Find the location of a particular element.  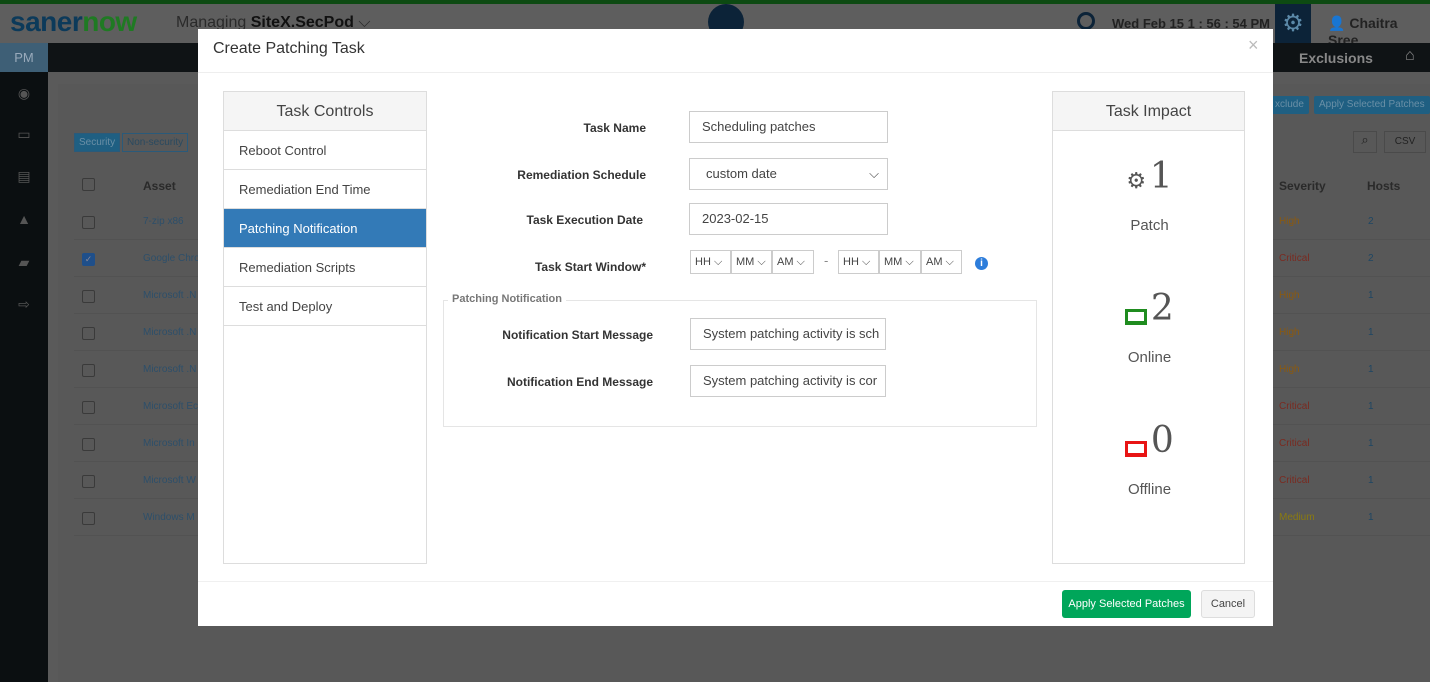

time-start-select: HH ⌵ is located at coordinates (710, 262).